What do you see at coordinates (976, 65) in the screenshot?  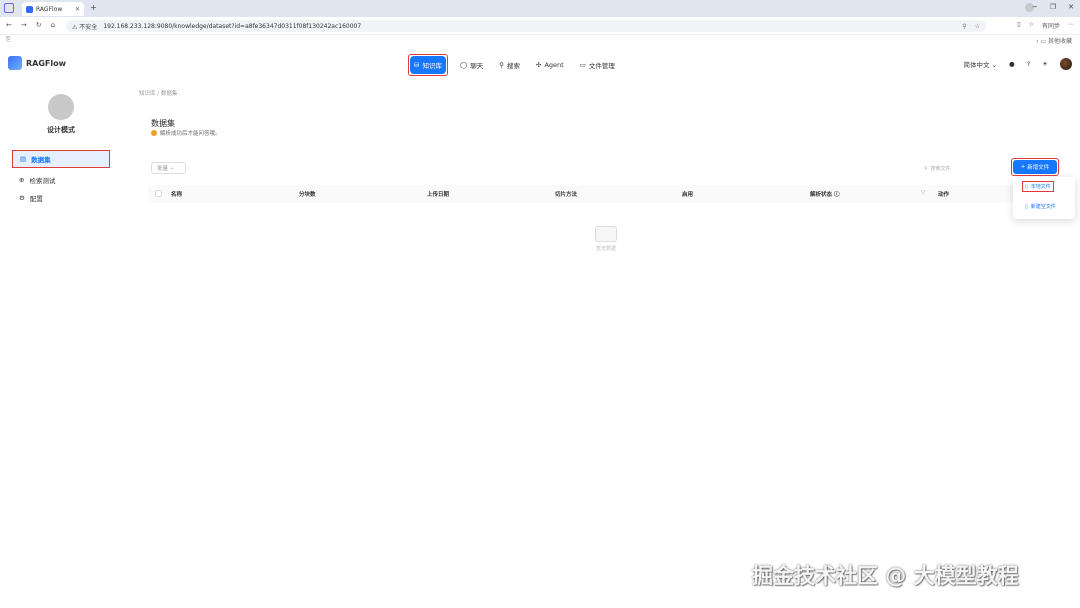 I see `language-label: 简体中文` at bounding box center [976, 65].